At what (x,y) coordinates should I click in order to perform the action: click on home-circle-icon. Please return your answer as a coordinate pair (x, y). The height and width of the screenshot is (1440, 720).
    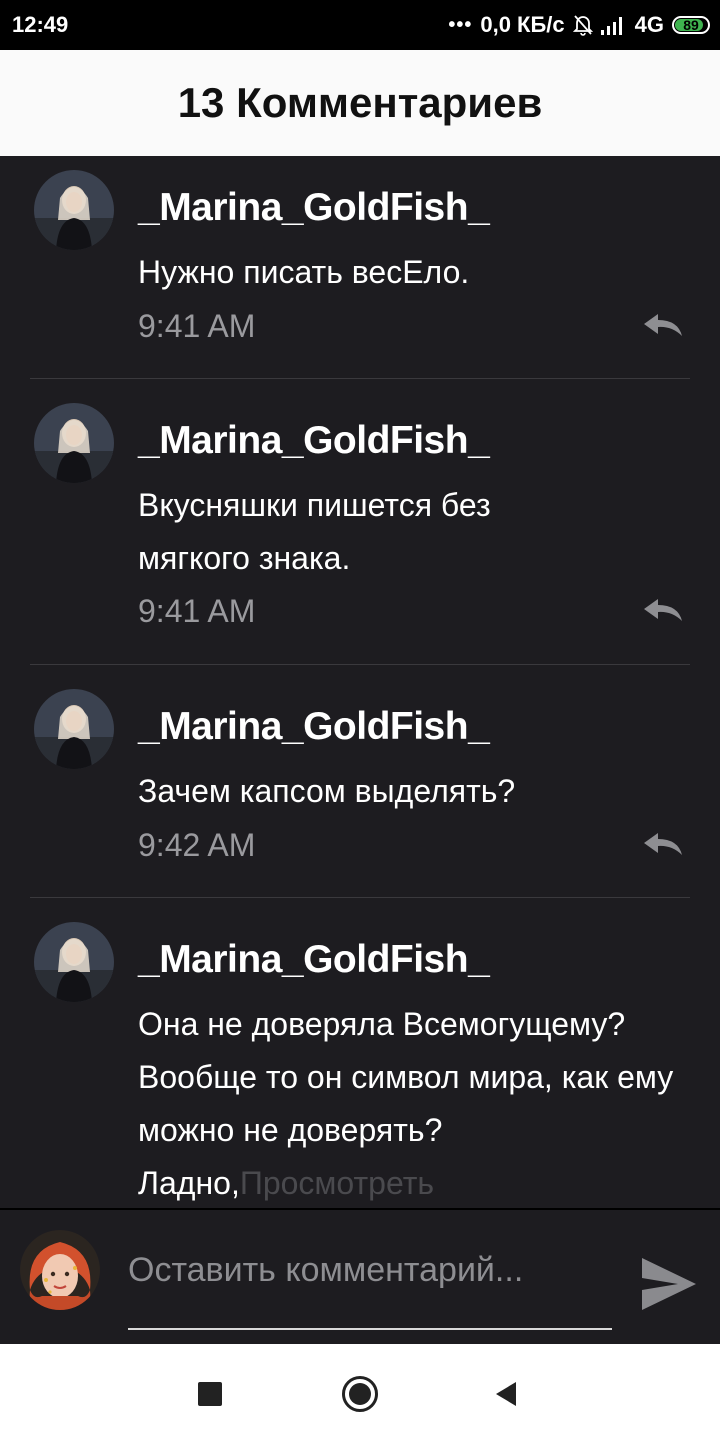
    Looking at the image, I should click on (360, 1394).